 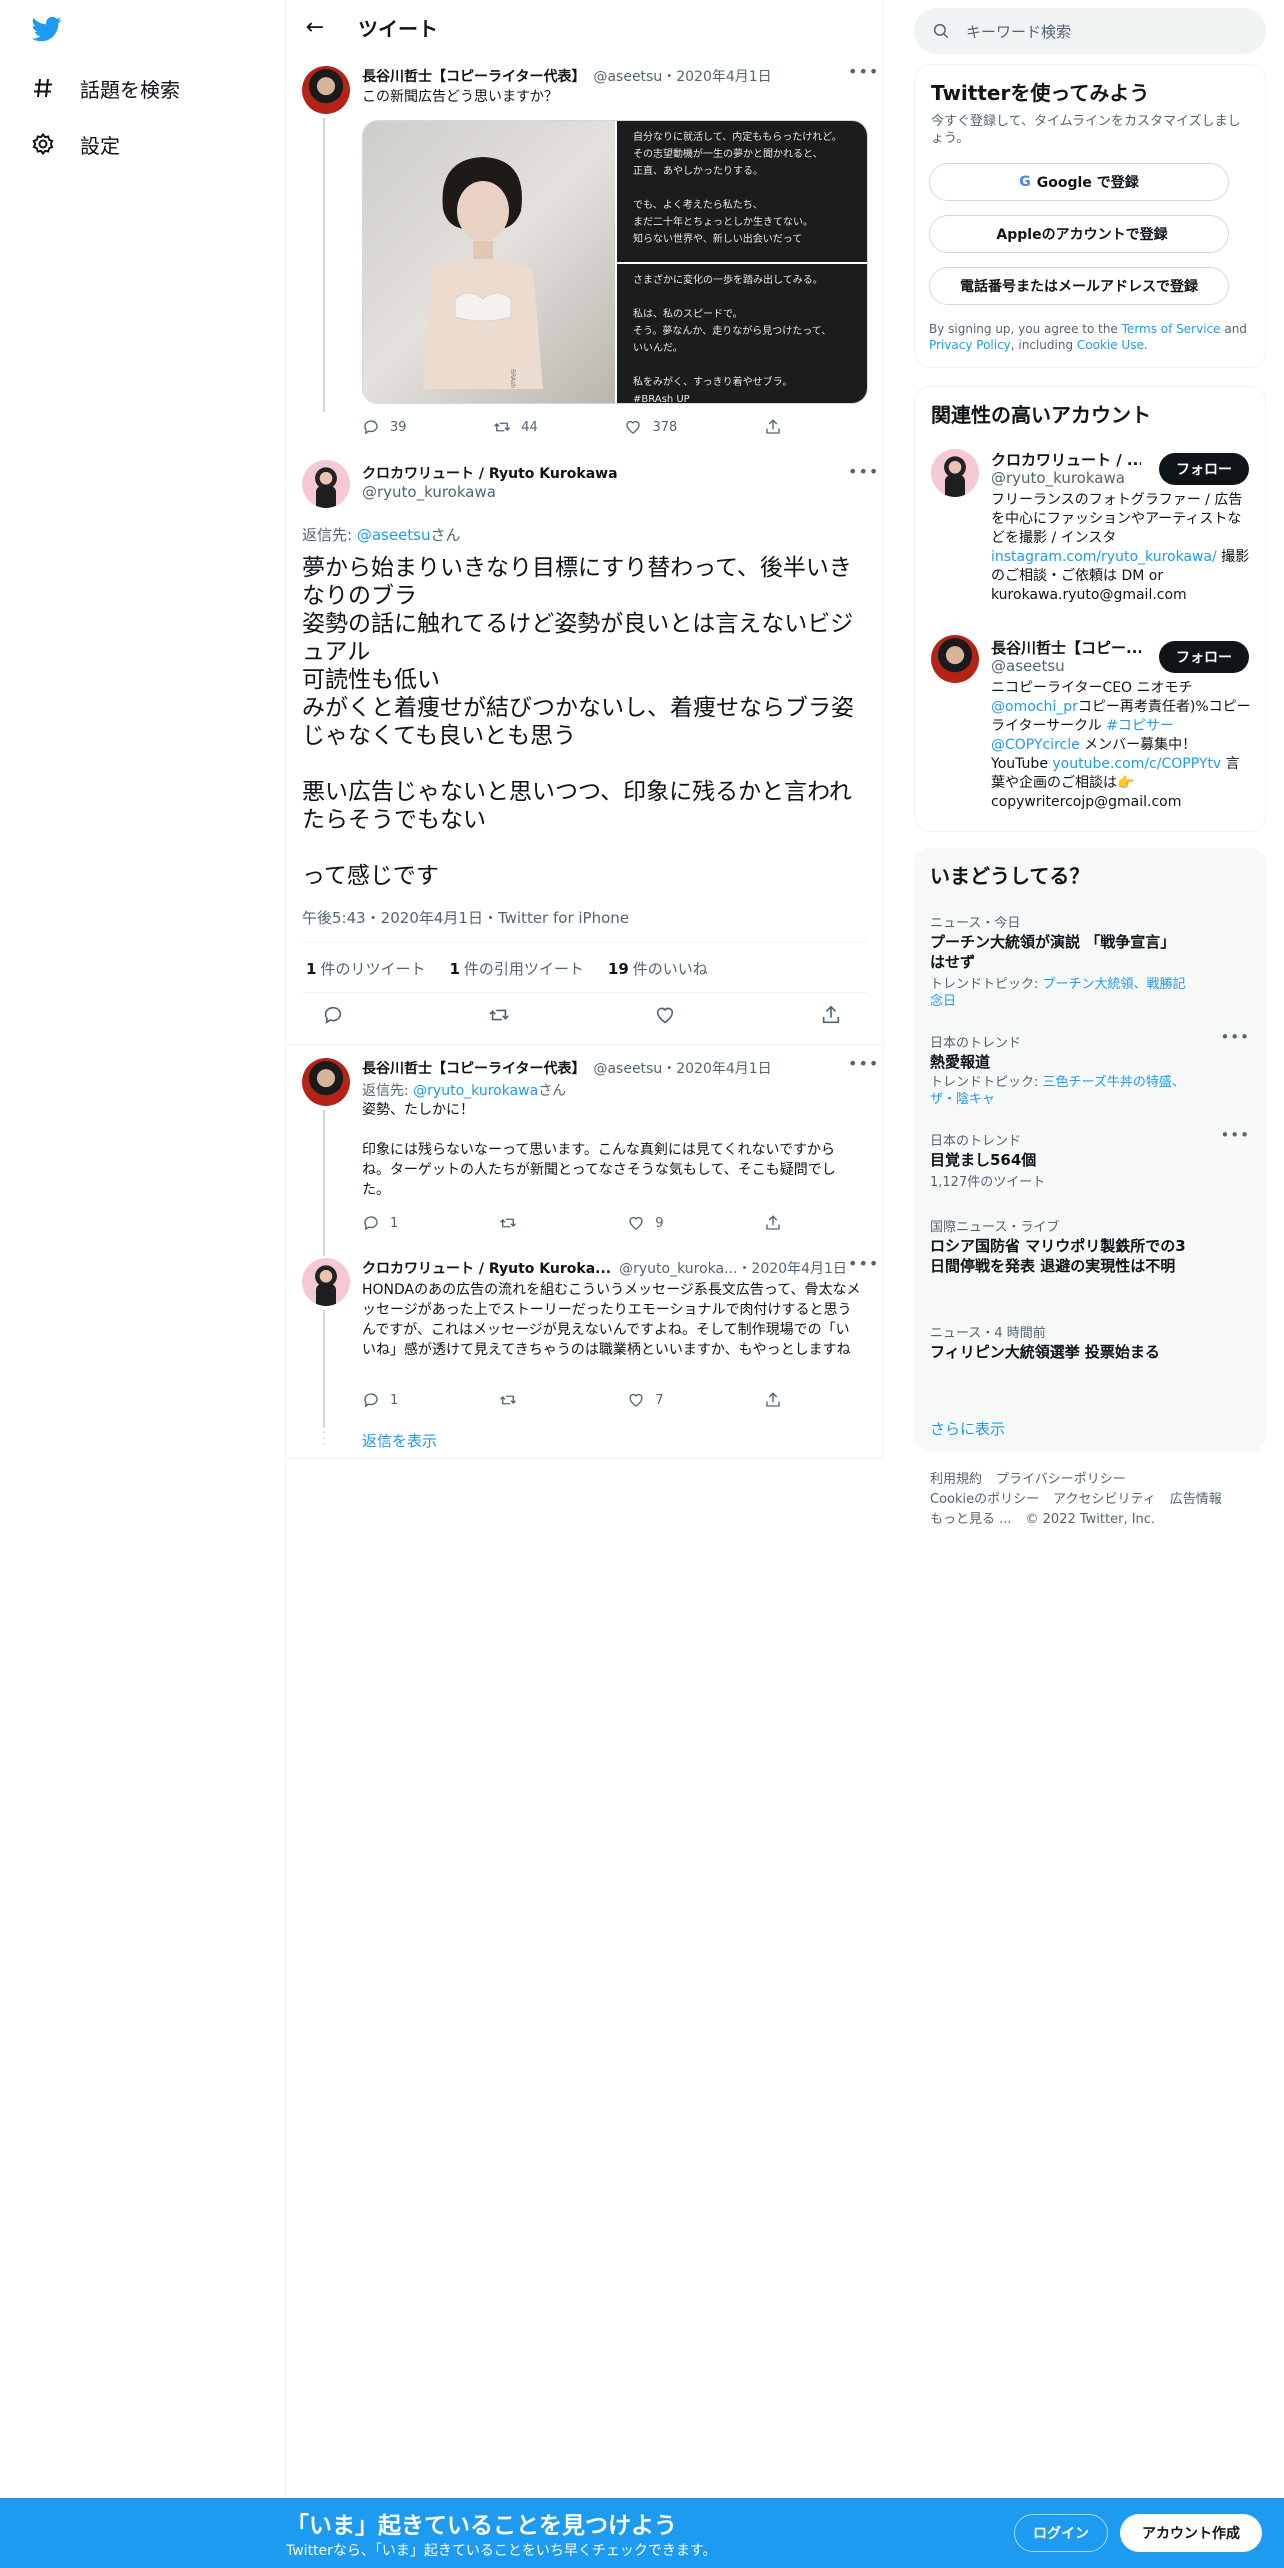 What do you see at coordinates (983, 1160) in the screenshot?
I see `trend-title: 目覚まし564個` at bounding box center [983, 1160].